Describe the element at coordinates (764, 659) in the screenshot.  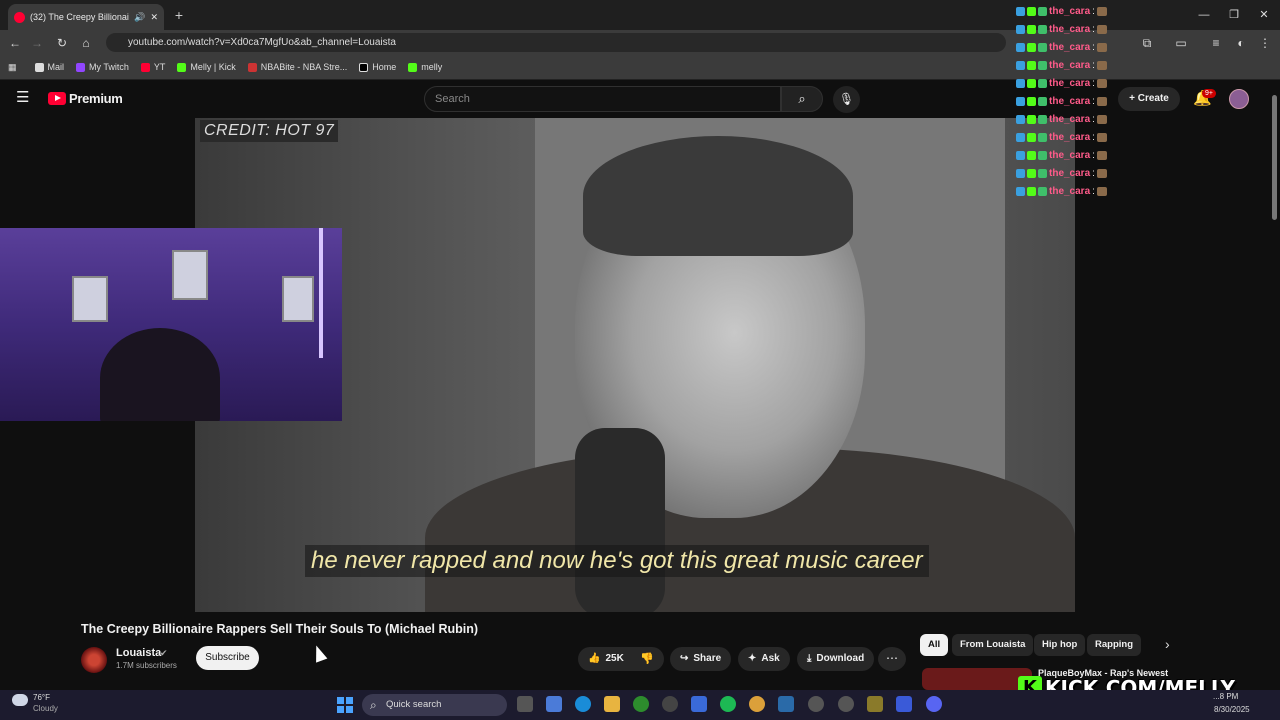
I see `ask-button: ✦ Ask` at that location.